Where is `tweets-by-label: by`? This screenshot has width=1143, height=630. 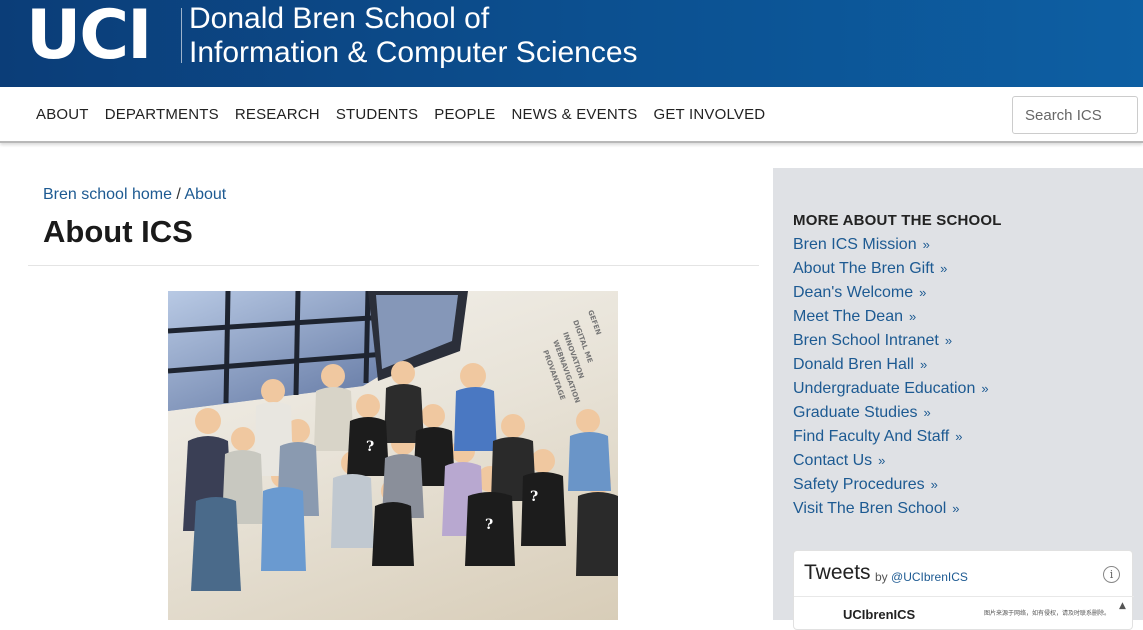
tweets-by-label: by is located at coordinates (881, 577).